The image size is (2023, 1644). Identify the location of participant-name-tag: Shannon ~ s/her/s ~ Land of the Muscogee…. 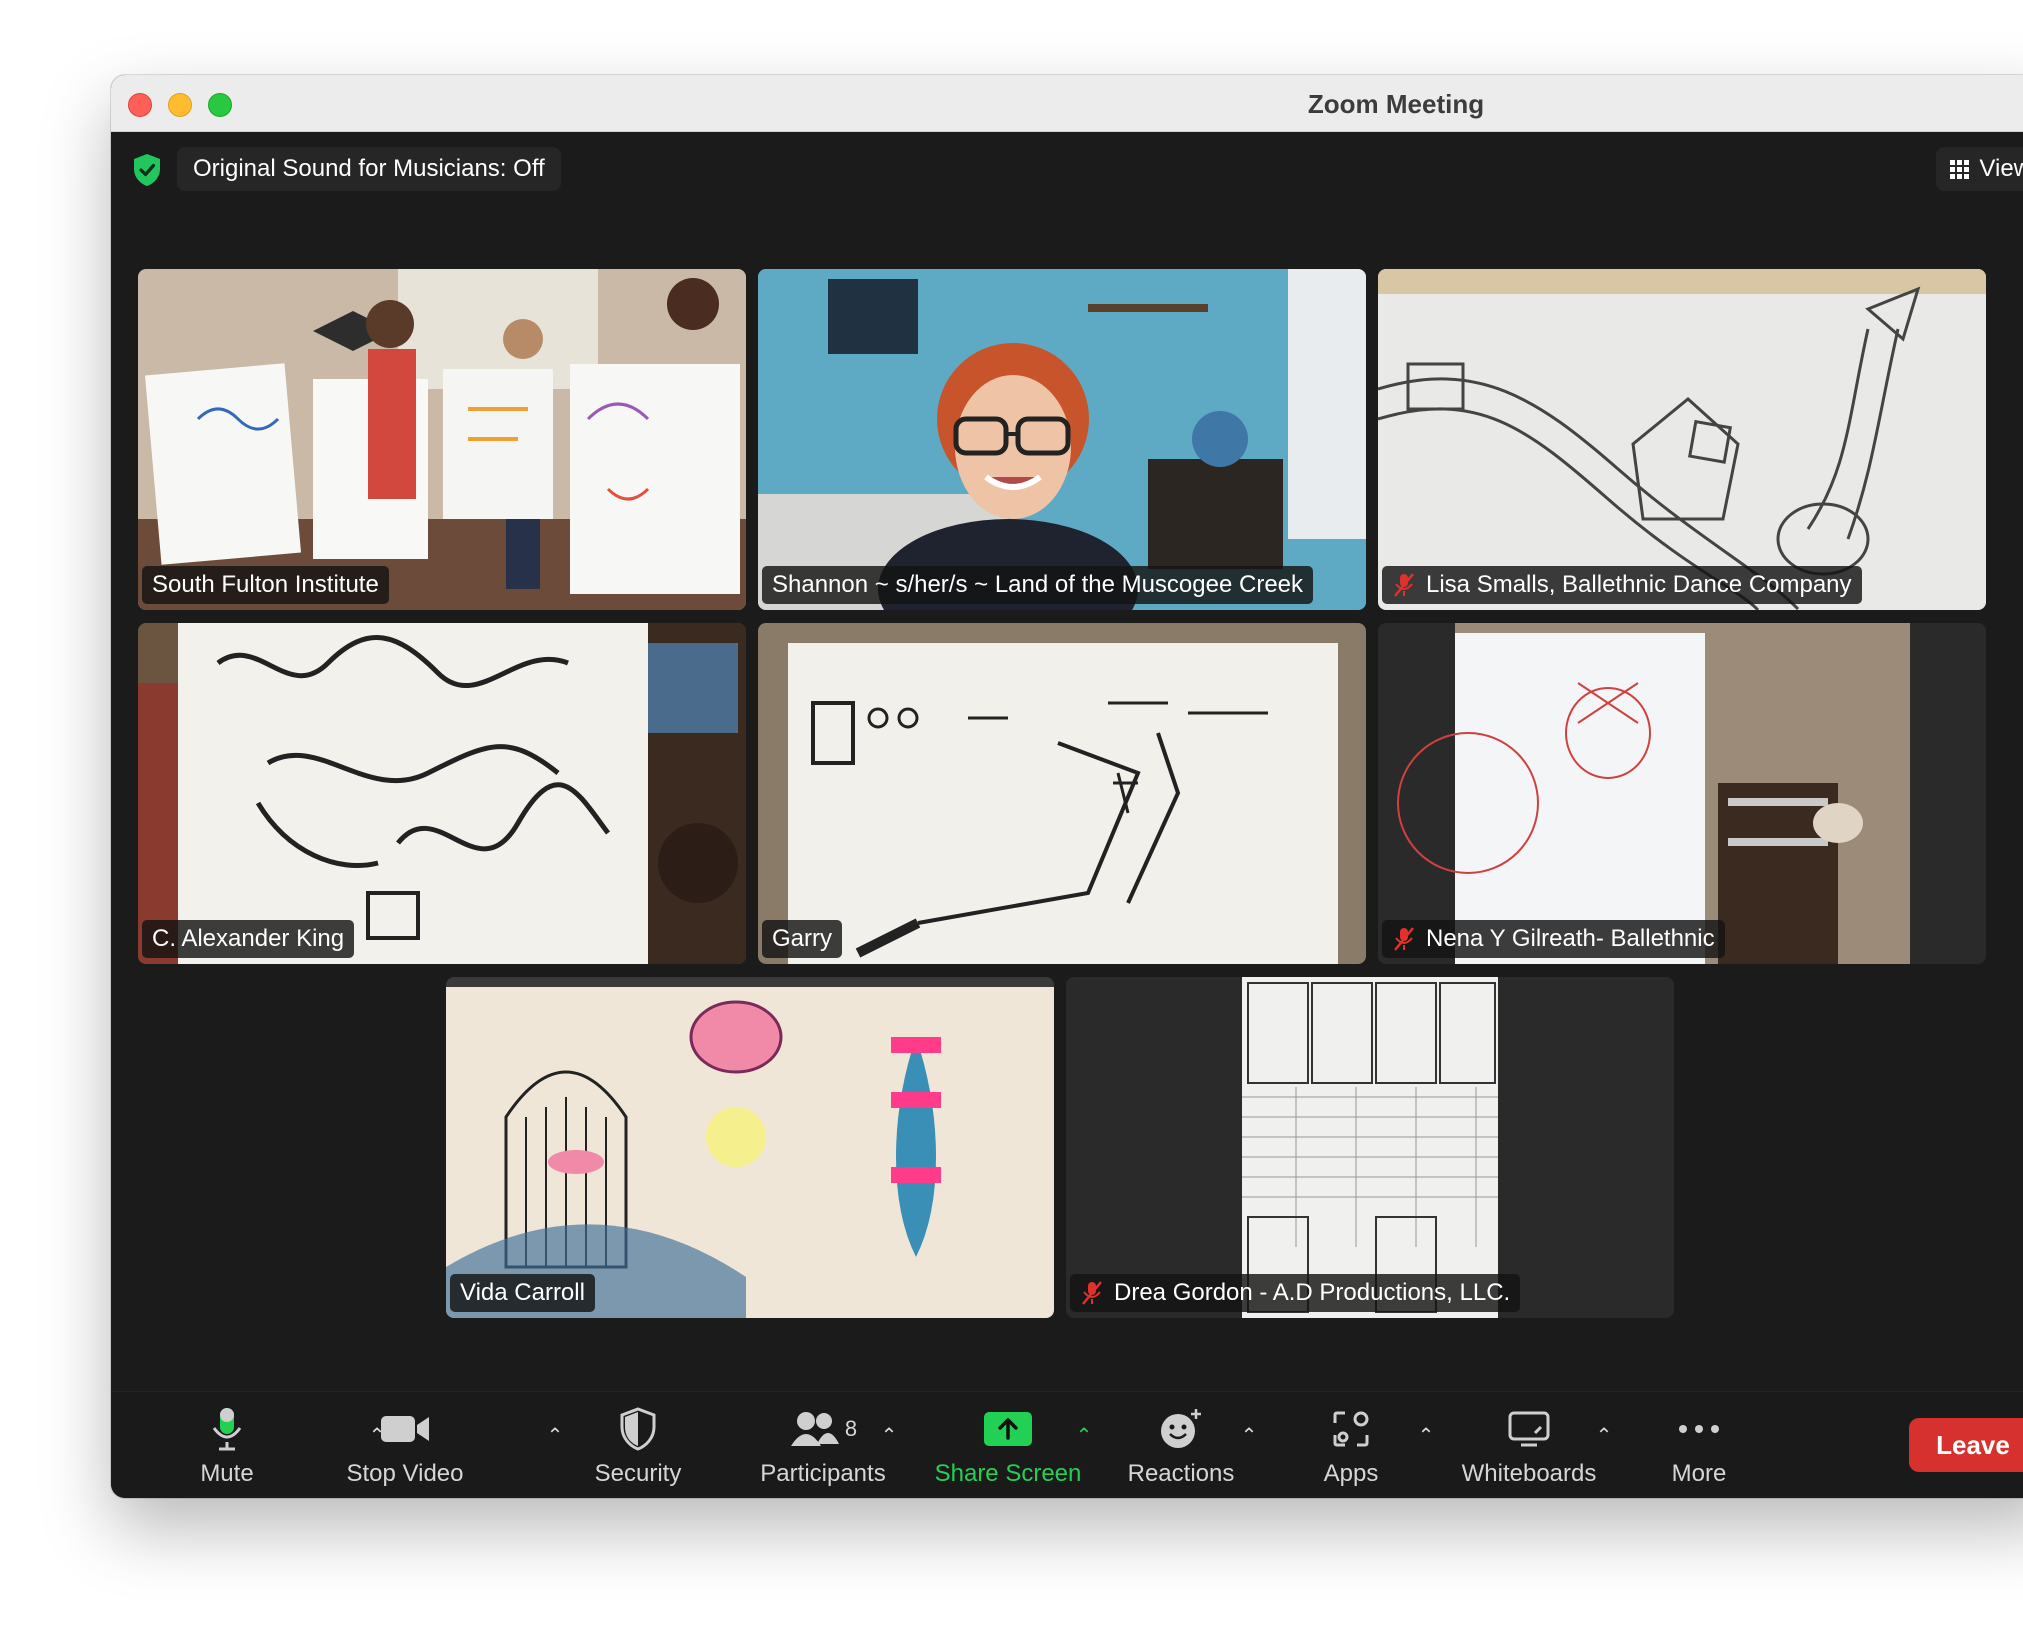
(1038, 585).